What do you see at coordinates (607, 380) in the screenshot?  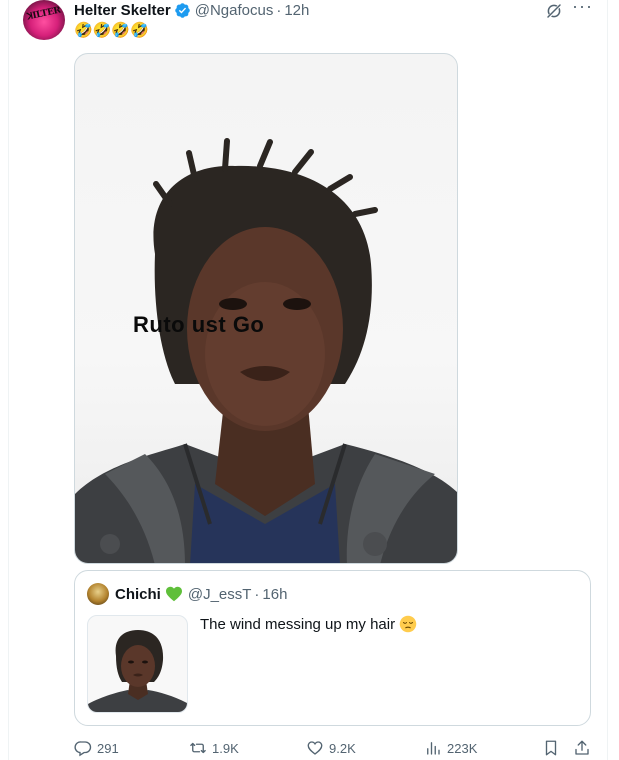 I see `column-border-right` at bounding box center [607, 380].